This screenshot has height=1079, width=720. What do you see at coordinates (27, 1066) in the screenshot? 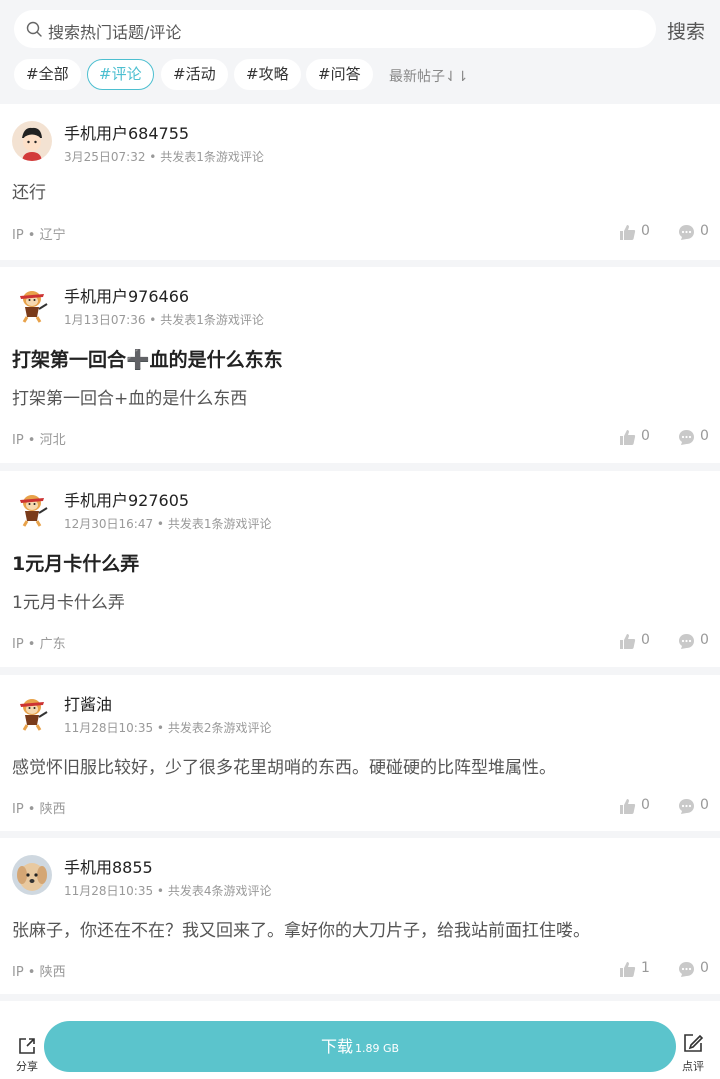
I see `share-label: 分享` at bounding box center [27, 1066].